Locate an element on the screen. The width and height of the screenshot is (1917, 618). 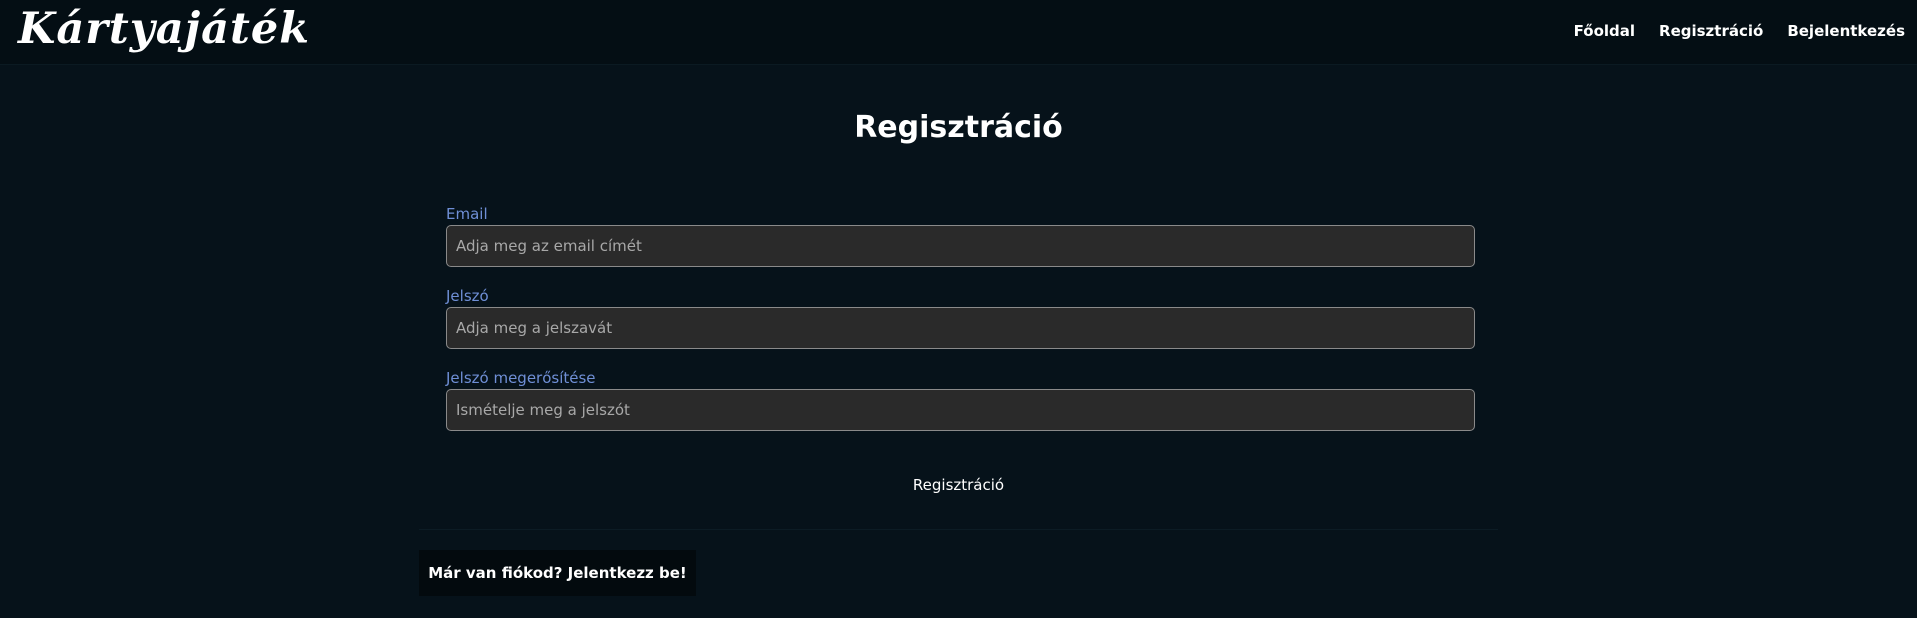
password-label: Jelszó is located at coordinates (467, 296).